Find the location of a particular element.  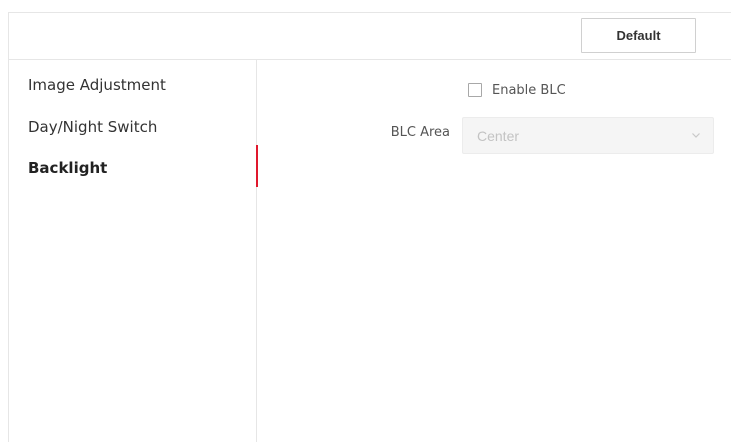

enable-blc-label: Enable BLC is located at coordinates (529, 90).